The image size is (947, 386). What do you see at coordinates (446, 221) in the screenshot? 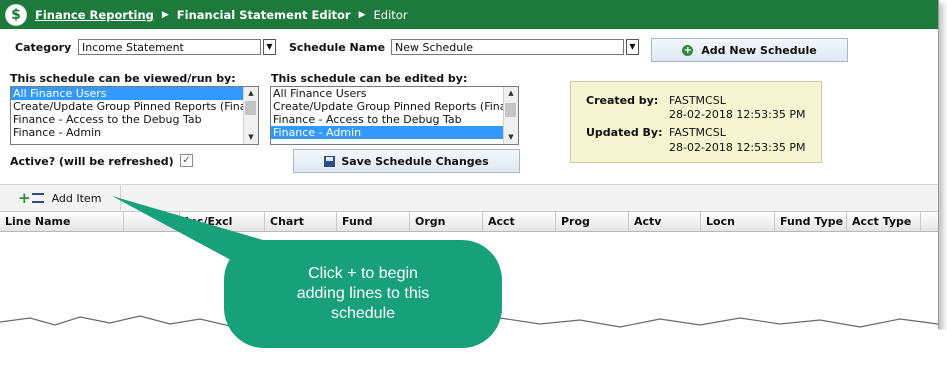
I see `column-orgn: Orgn` at bounding box center [446, 221].